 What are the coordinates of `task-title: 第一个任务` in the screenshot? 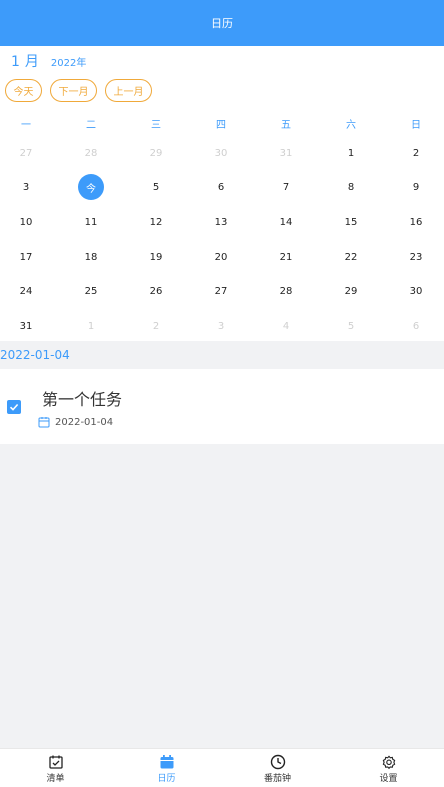 It's located at (82, 399).